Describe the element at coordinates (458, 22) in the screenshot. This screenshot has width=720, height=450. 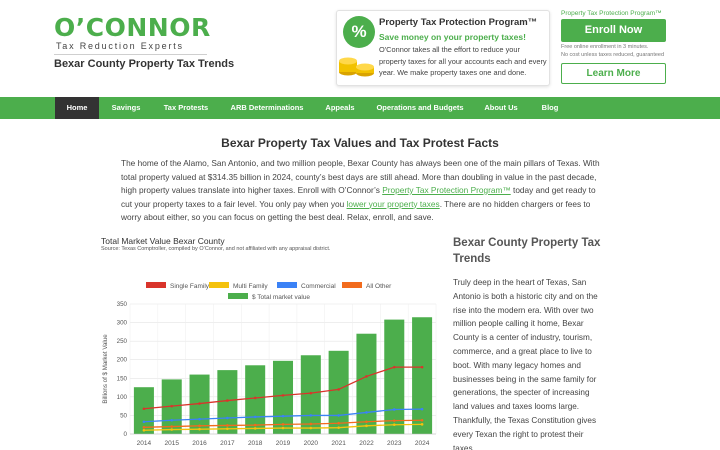
I see `promo-title: Property Tax Protection Program™` at that location.